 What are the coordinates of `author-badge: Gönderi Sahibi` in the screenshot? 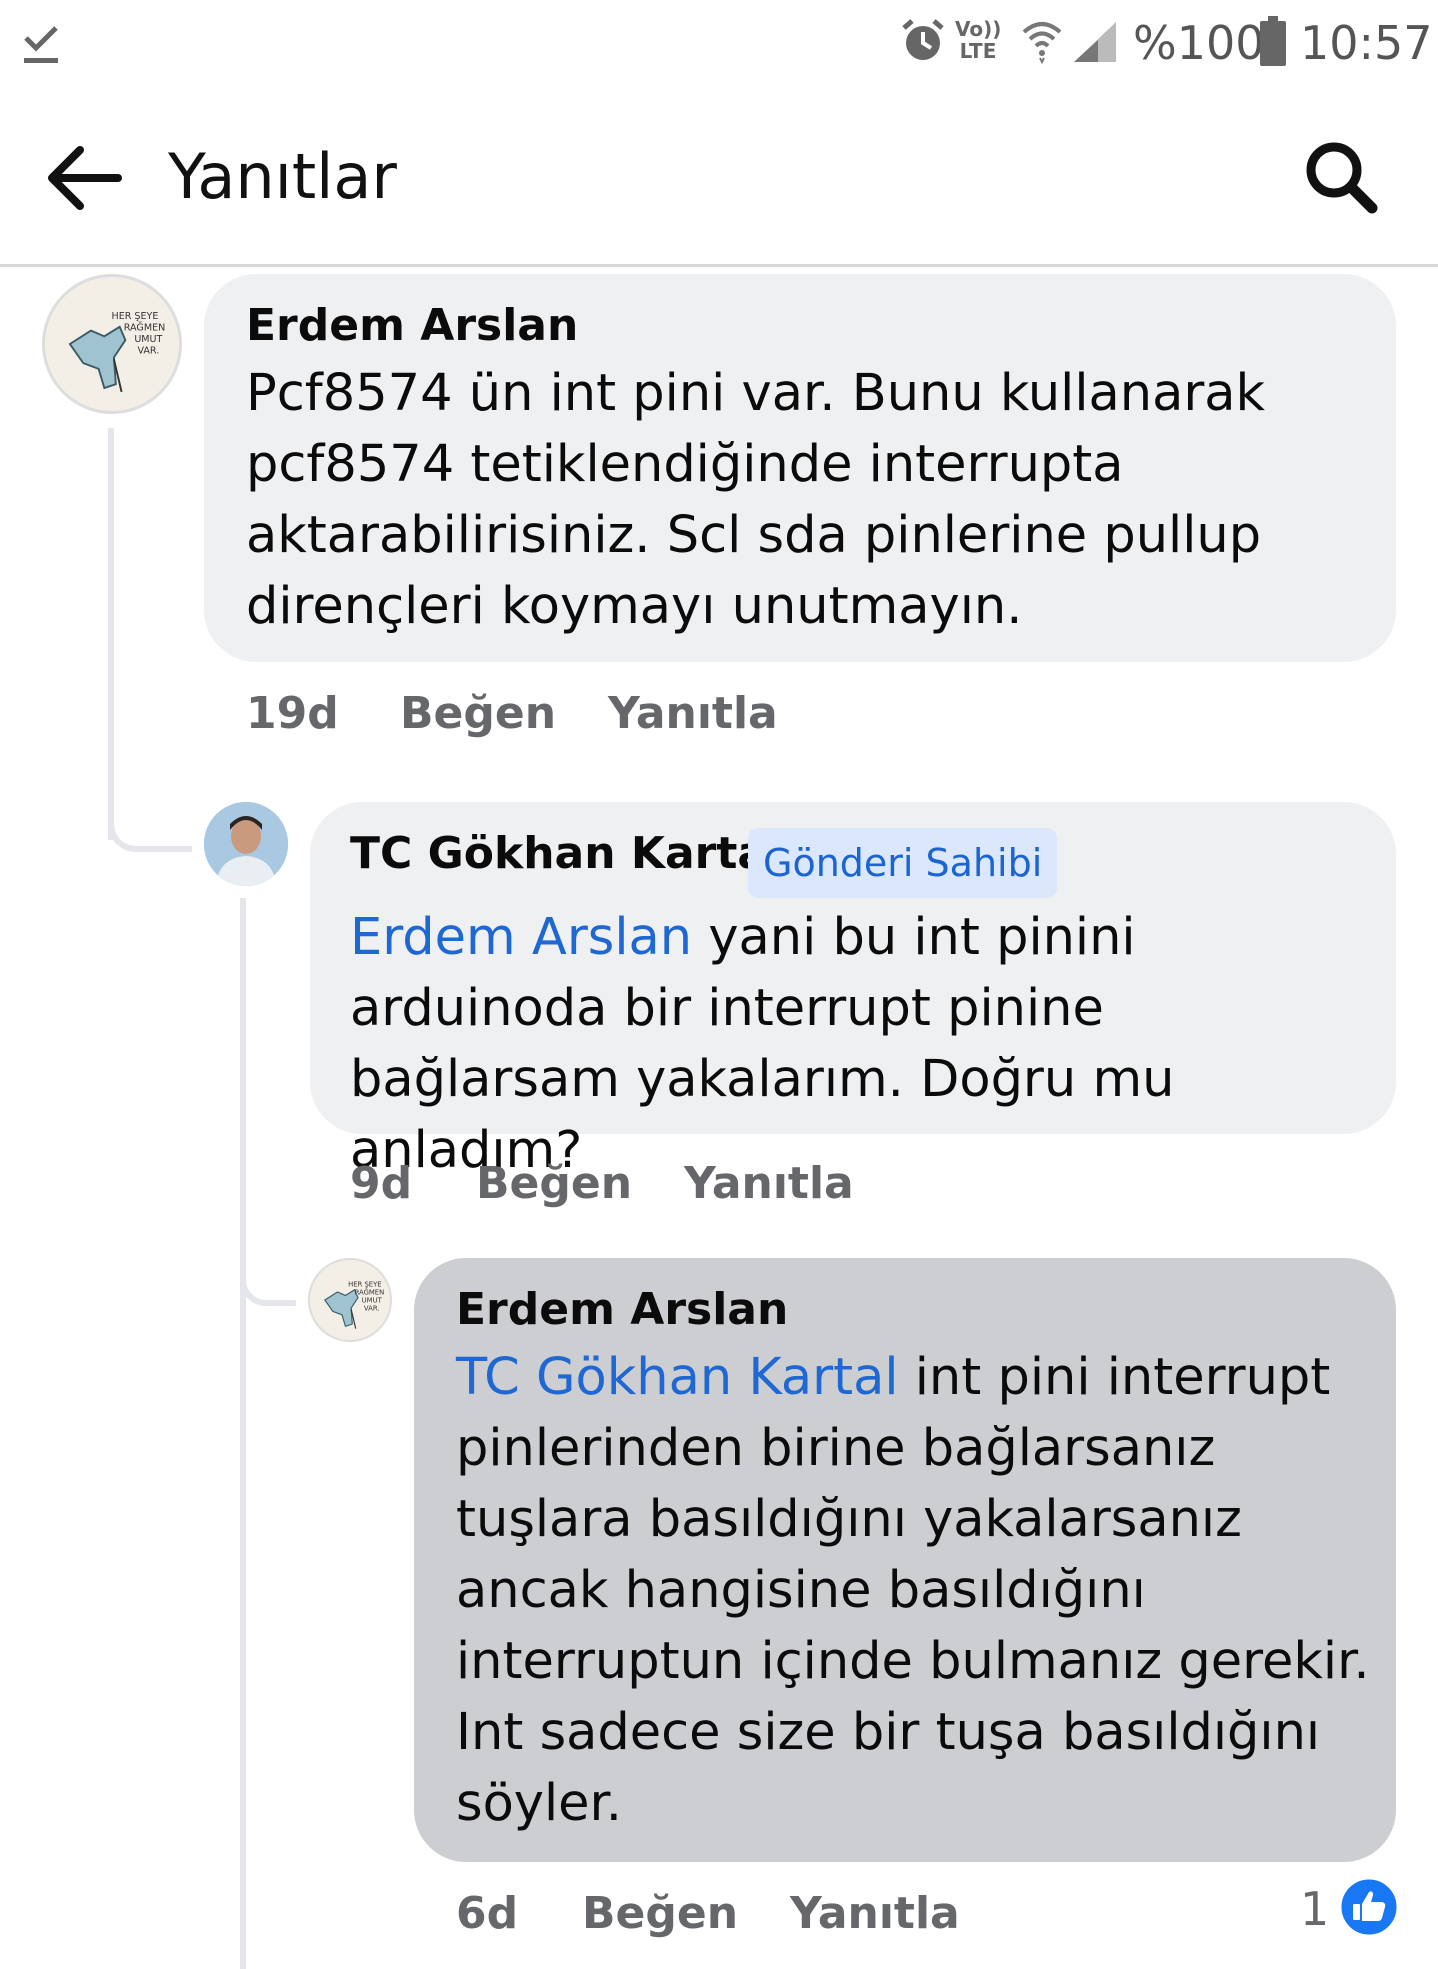 It's located at (903, 863).